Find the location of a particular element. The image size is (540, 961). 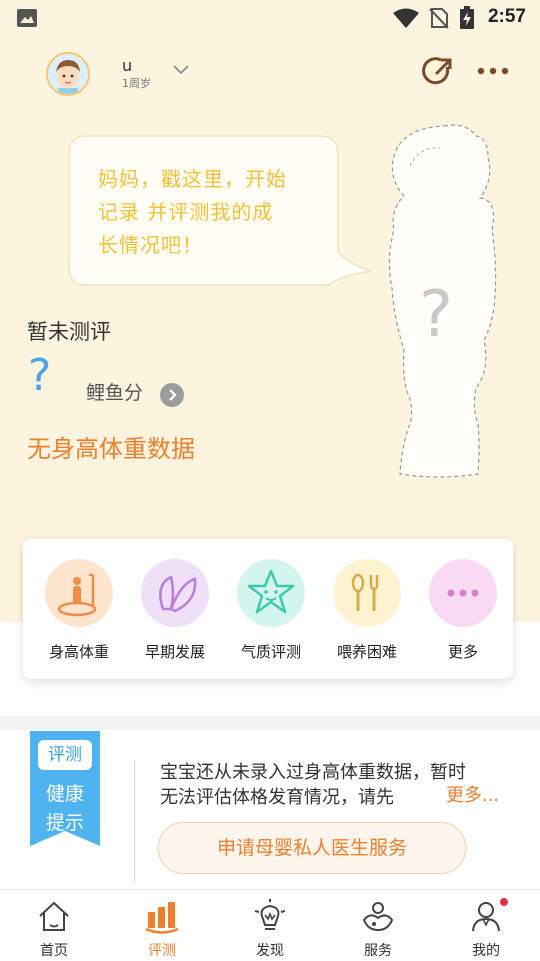

baby-silhouette: ? is located at coordinates (445, 301).